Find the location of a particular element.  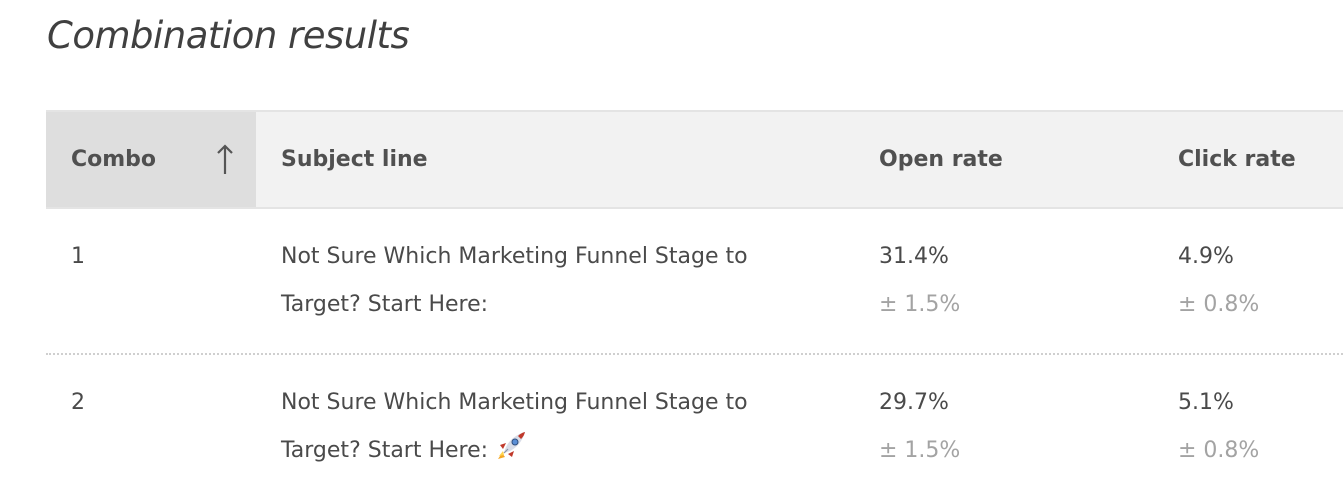

combo-cell: 2 is located at coordinates (78, 402).